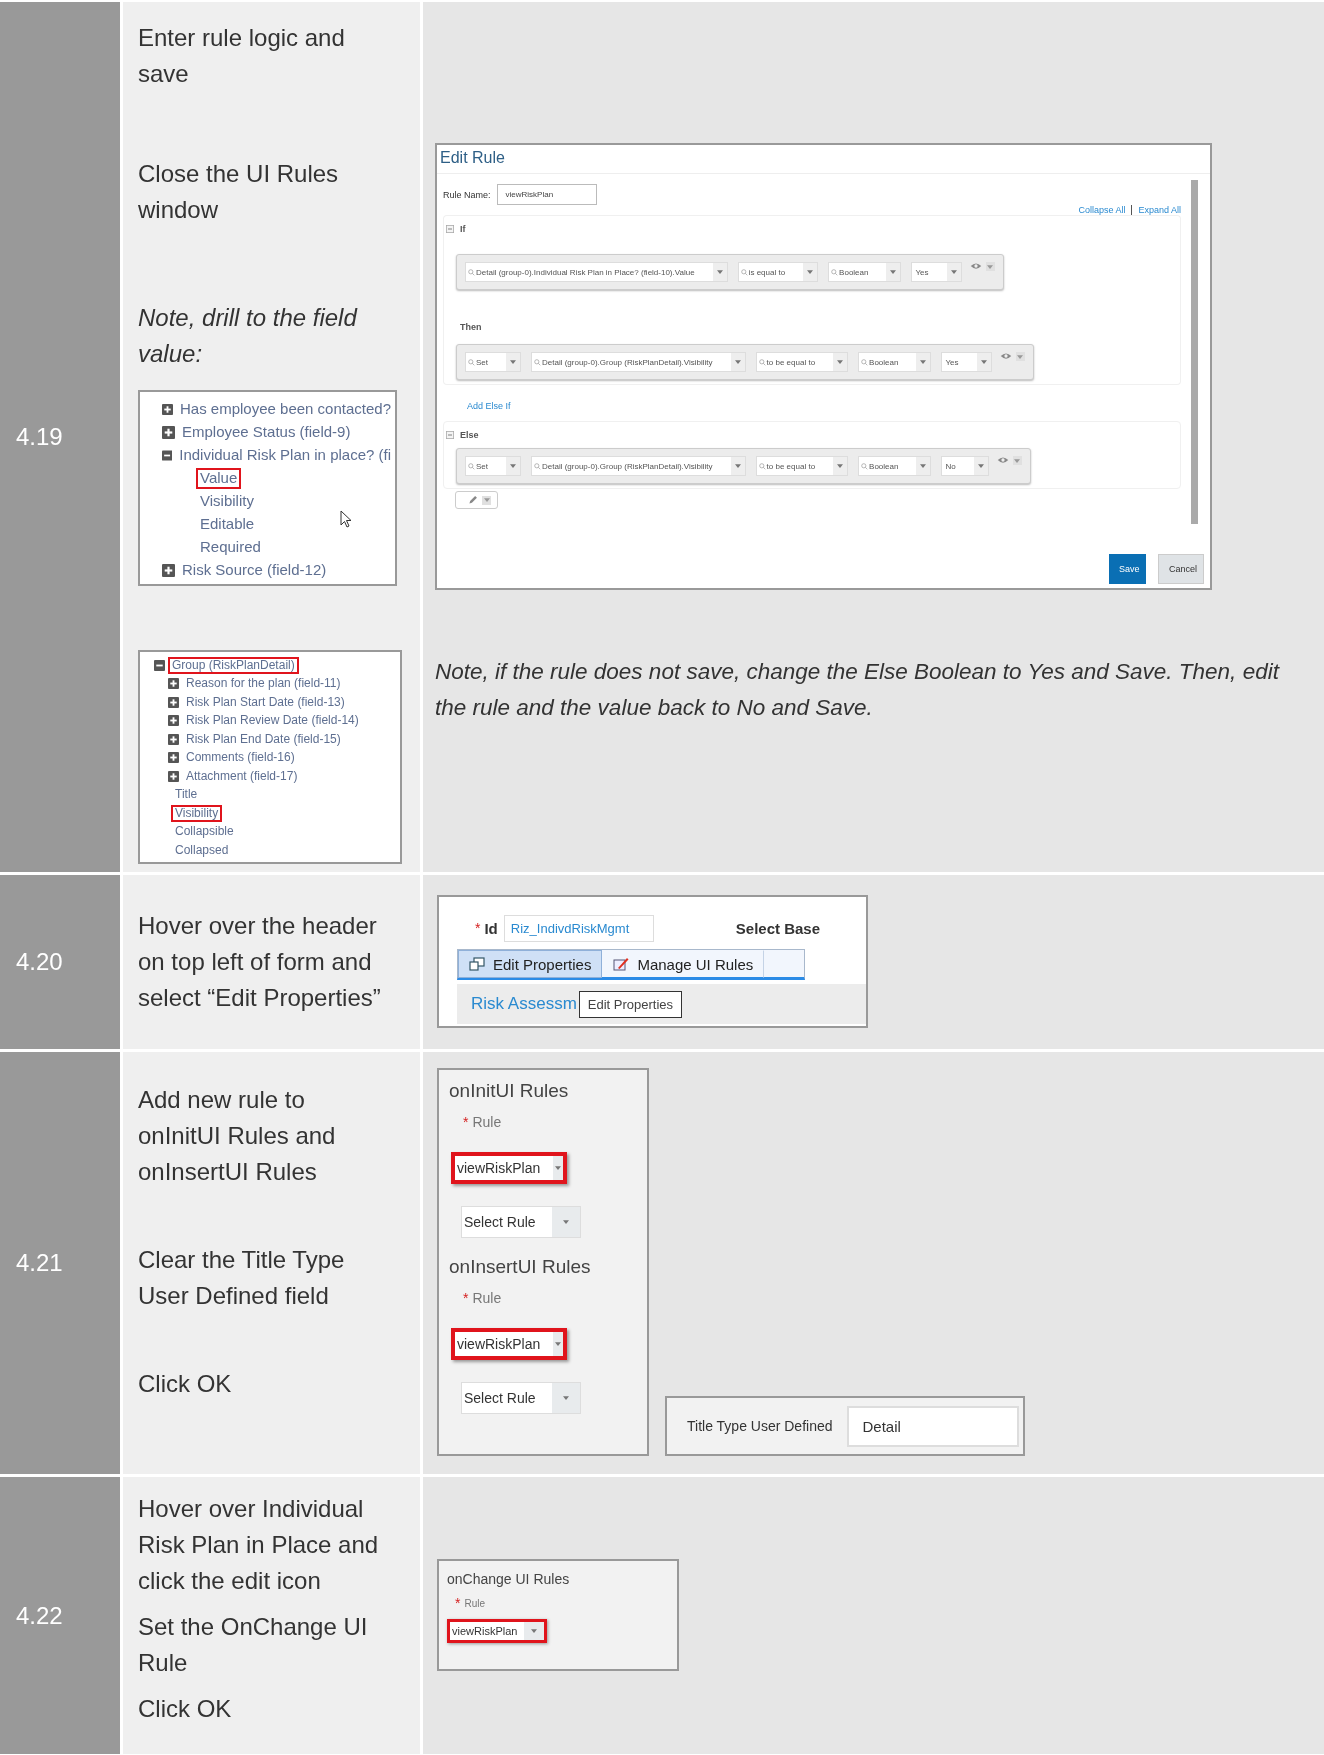 The width and height of the screenshot is (1324, 1755). What do you see at coordinates (346, 519) in the screenshot?
I see `pointer-icon` at bounding box center [346, 519].